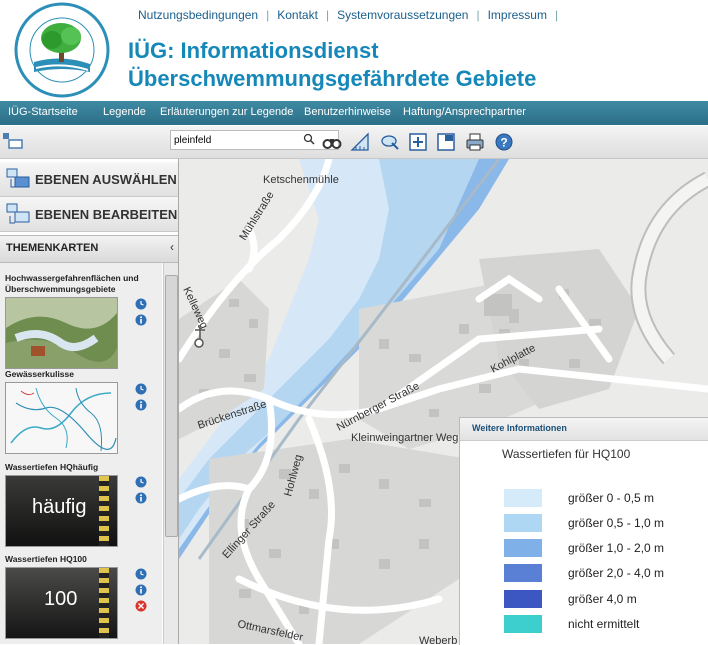  What do you see at coordinates (332, 78) in the screenshot?
I see `page-title-line2: Überschwemmungsgefährdete Gebiete` at bounding box center [332, 78].